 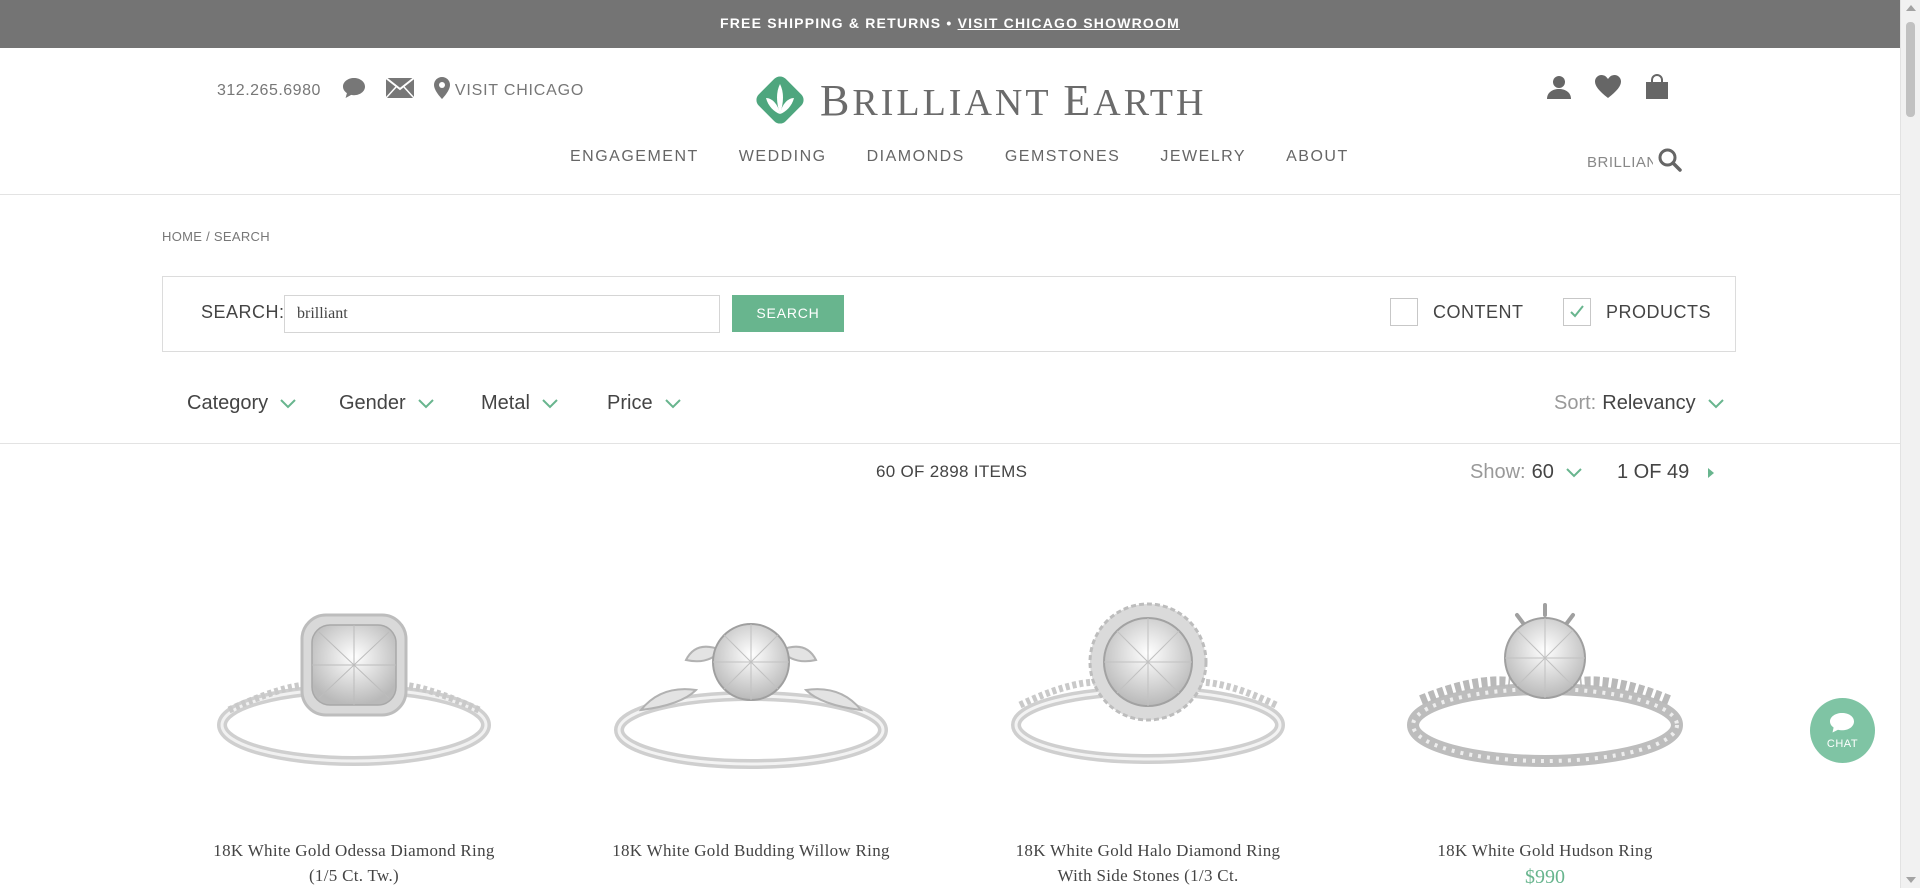 I want to click on phone-number: 312.265.6980, so click(x=269, y=91).